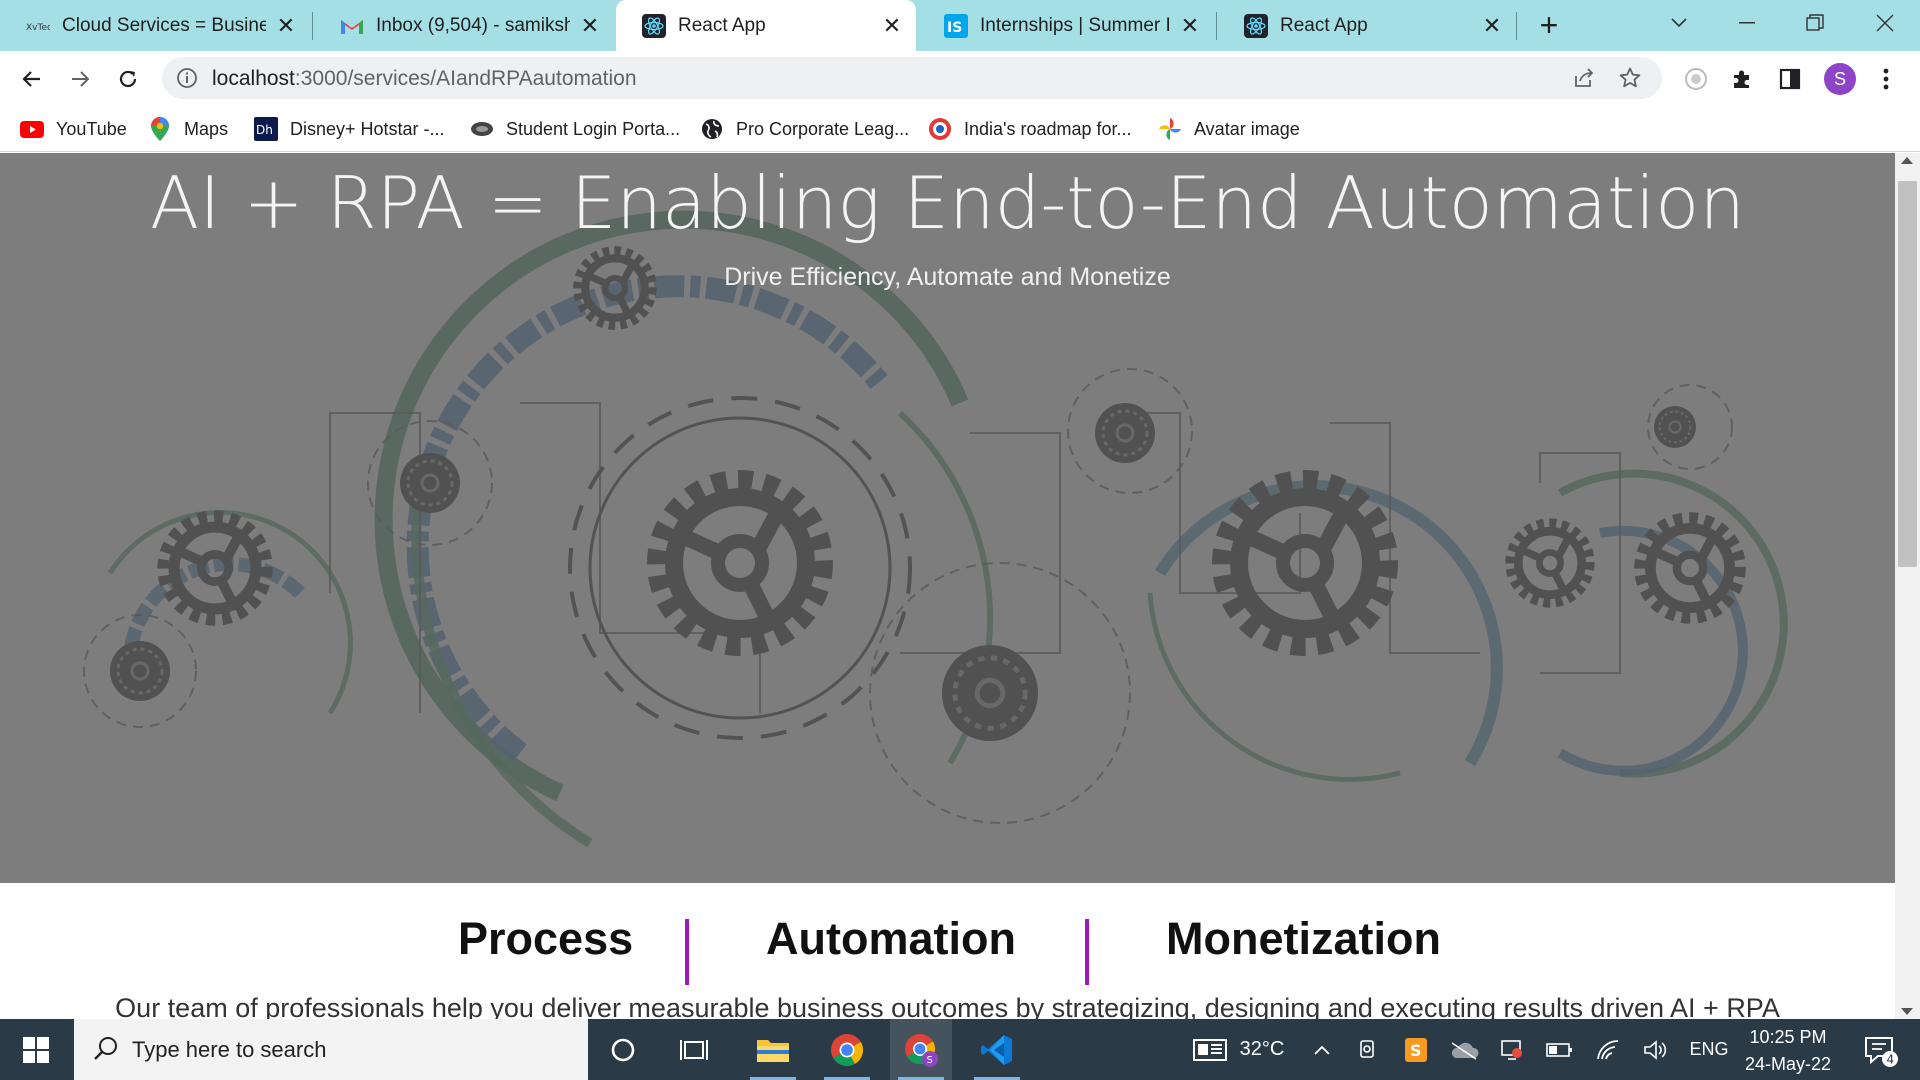 The height and width of the screenshot is (1080, 1920). What do you see at coordinates (947, 277) in the screenshot?
I see `hero-subtitle: Drive Efficiency, Automate and Monetize` at bounding box center [947, 277].